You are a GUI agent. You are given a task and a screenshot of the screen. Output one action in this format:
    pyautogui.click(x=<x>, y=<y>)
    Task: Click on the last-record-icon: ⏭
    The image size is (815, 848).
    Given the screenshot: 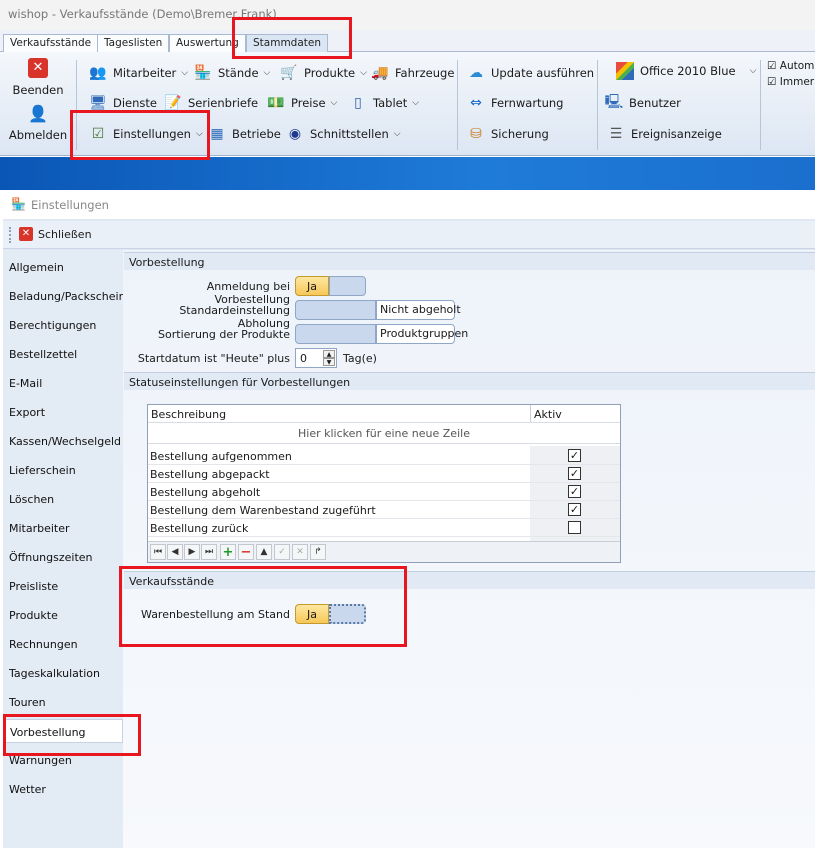 What is the action you would take?
    pyautogui.click(x=209, y=552)
    